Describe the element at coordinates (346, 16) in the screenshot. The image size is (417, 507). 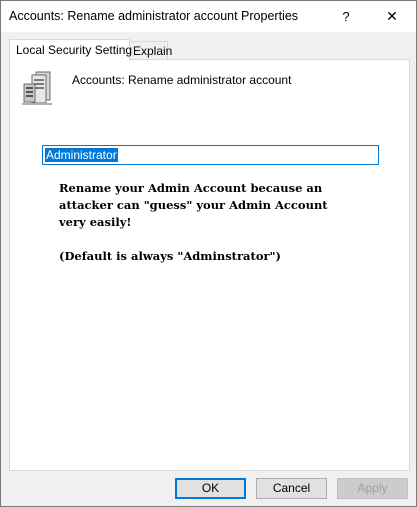
I see `help-button: ?` at that location.